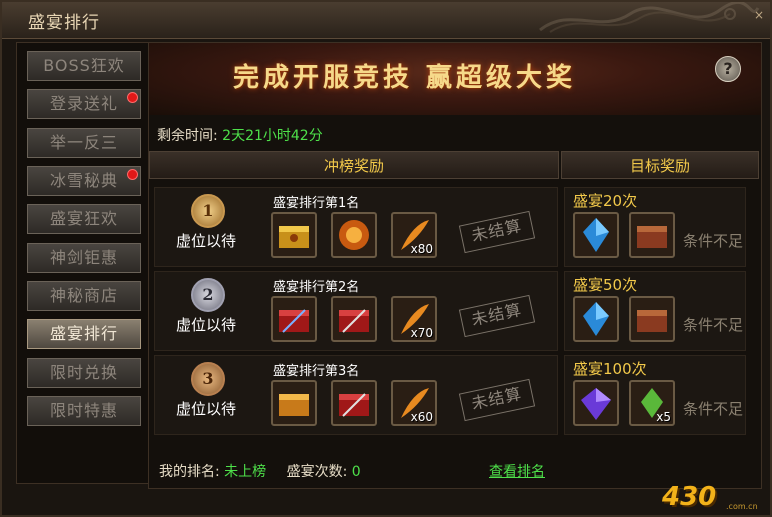 The image size is (772, 517). What do you see at coordinates (414, 319) in the screenshot?
I see `reward-slot: x70` at bounding box center [414, 319].